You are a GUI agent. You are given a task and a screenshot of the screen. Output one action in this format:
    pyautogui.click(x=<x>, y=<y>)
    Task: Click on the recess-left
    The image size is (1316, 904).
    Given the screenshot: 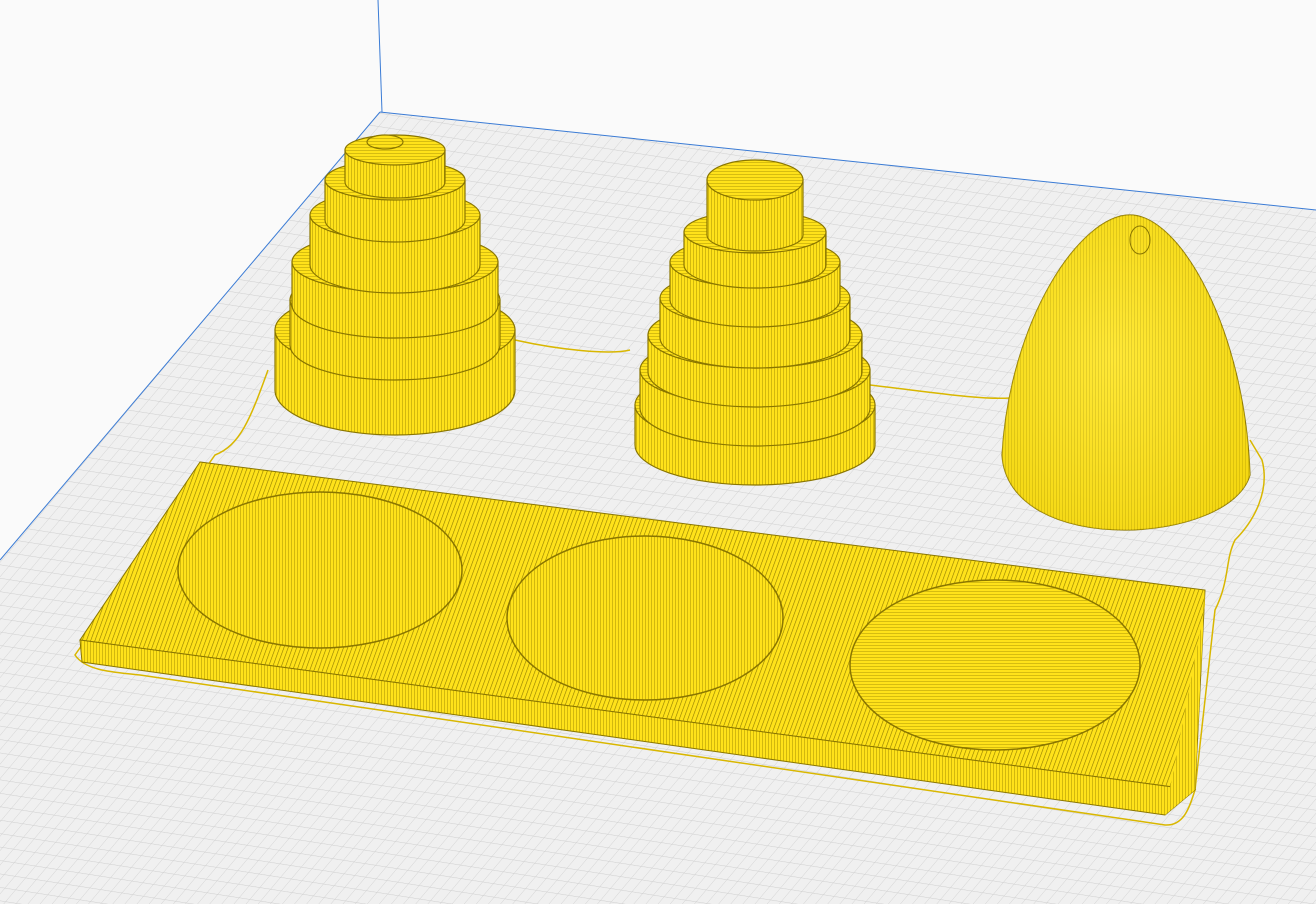 What is the action you would take?
    pyautogui.click(x=320, y=570)
    